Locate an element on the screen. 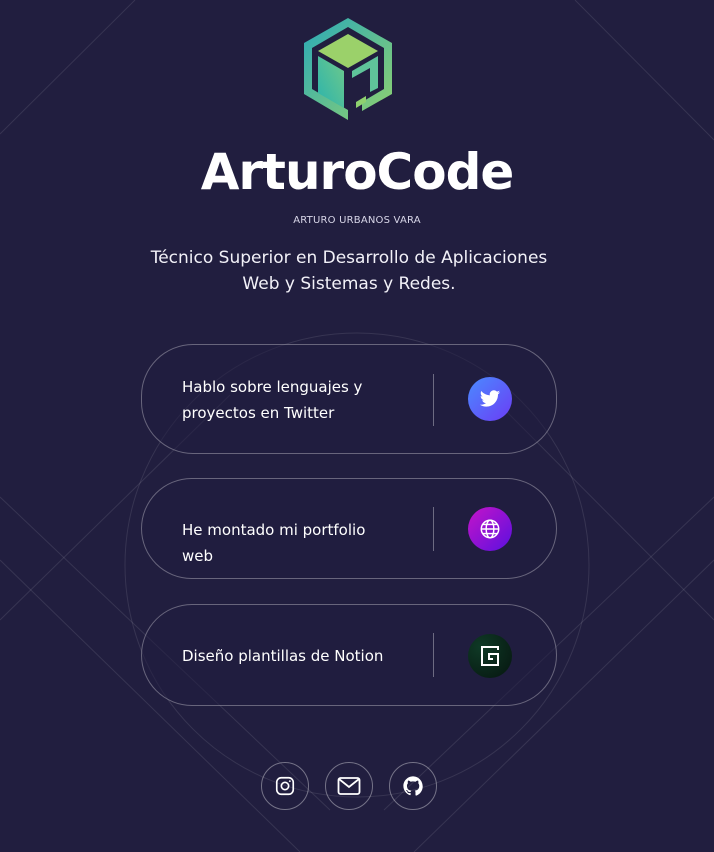 This screenshot has height=852, width=714. author-full-name: ARTURO URBANOS VARA is located at coordinates (357, 220).